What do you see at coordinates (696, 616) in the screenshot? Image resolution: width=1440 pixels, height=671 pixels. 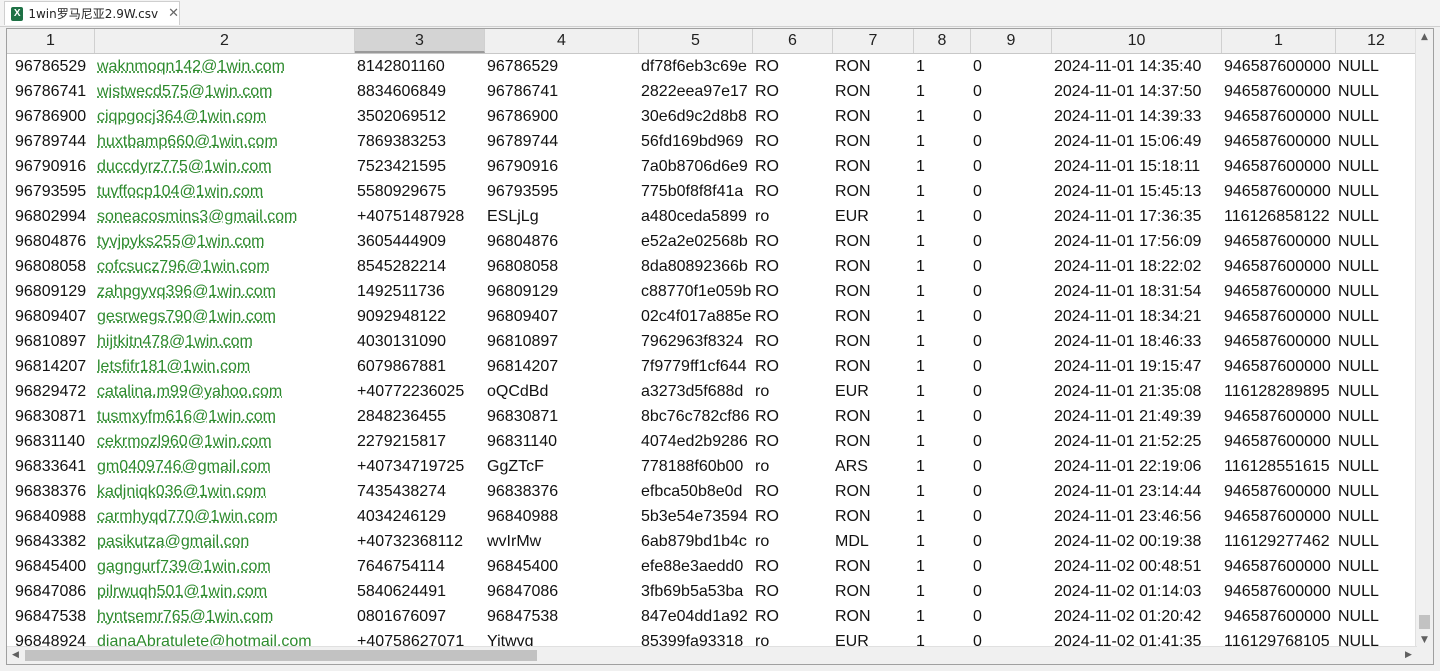 I see `table-cell: 847e04dd1a92` at bounding box center [696, 616].